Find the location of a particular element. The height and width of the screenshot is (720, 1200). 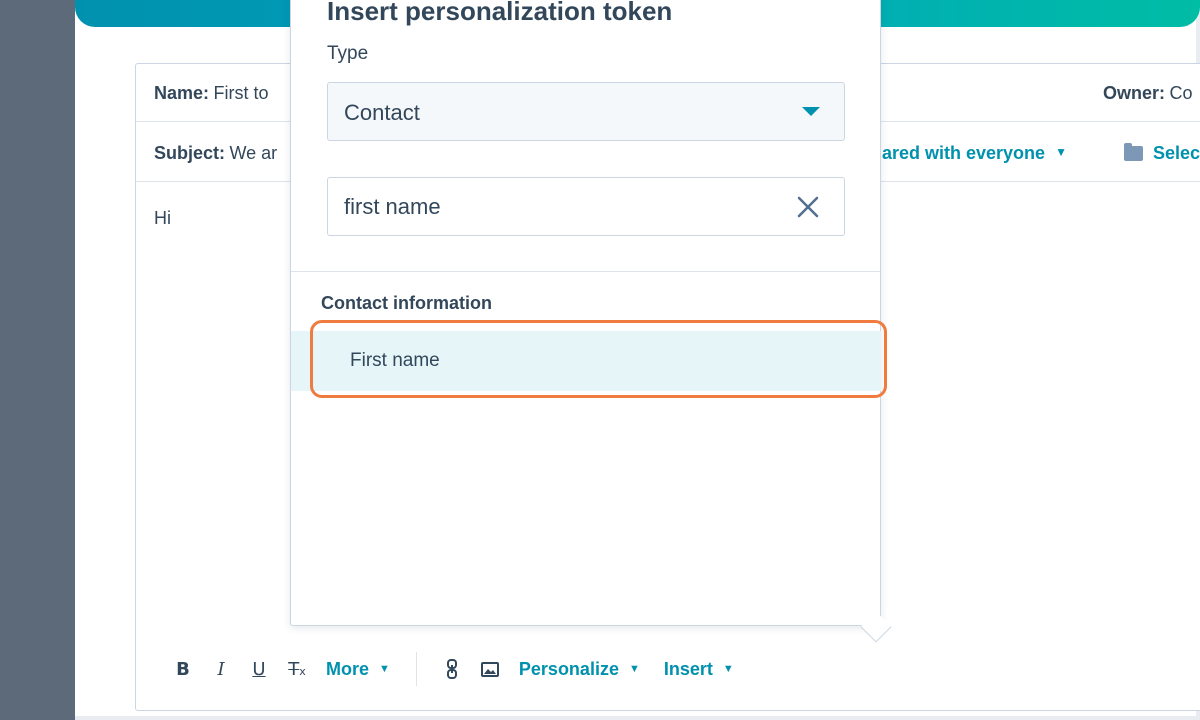

bold-button: B is located at coordinates (183, 669).